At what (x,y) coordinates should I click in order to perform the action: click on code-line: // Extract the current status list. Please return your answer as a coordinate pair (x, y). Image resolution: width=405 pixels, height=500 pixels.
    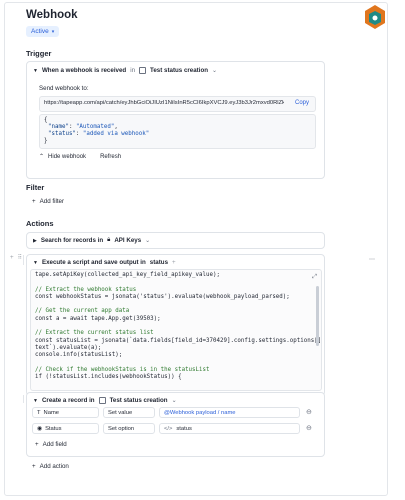
    Looking at the image, I should click on (178, 333).